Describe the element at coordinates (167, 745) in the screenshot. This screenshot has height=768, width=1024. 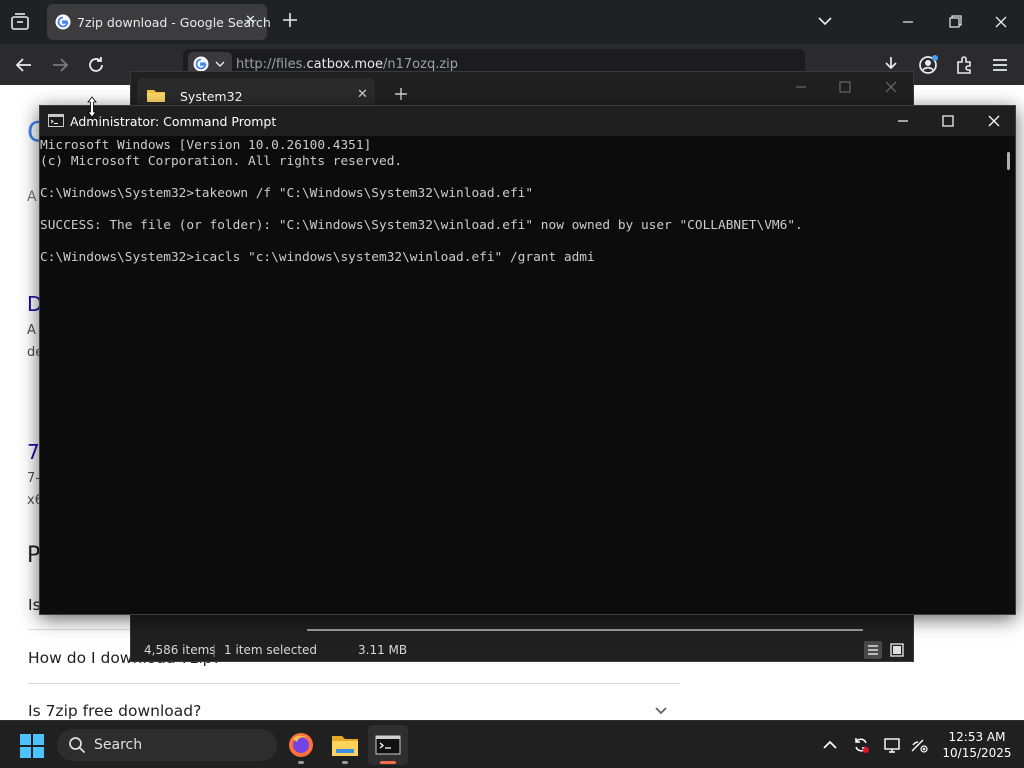
I see `taskbar-search-box: Search` at that location.